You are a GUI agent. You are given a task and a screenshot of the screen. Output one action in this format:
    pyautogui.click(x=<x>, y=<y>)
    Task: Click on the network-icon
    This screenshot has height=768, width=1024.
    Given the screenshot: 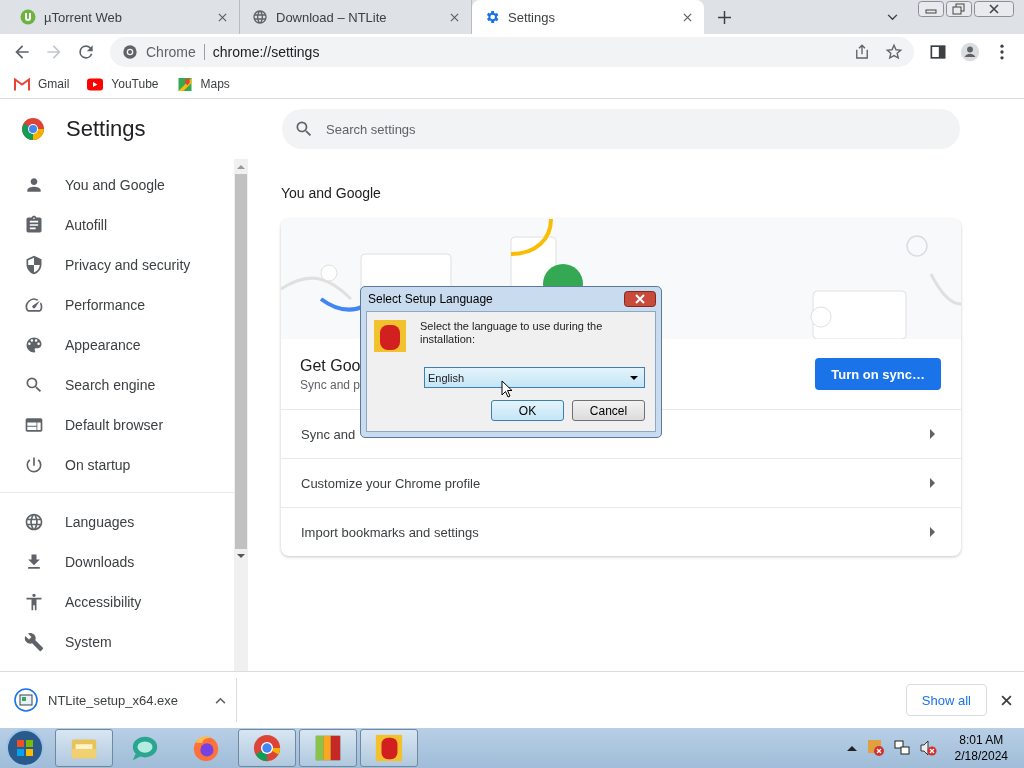 What is the action you would take?
    pyautogui.click(x=901, y=748)
    